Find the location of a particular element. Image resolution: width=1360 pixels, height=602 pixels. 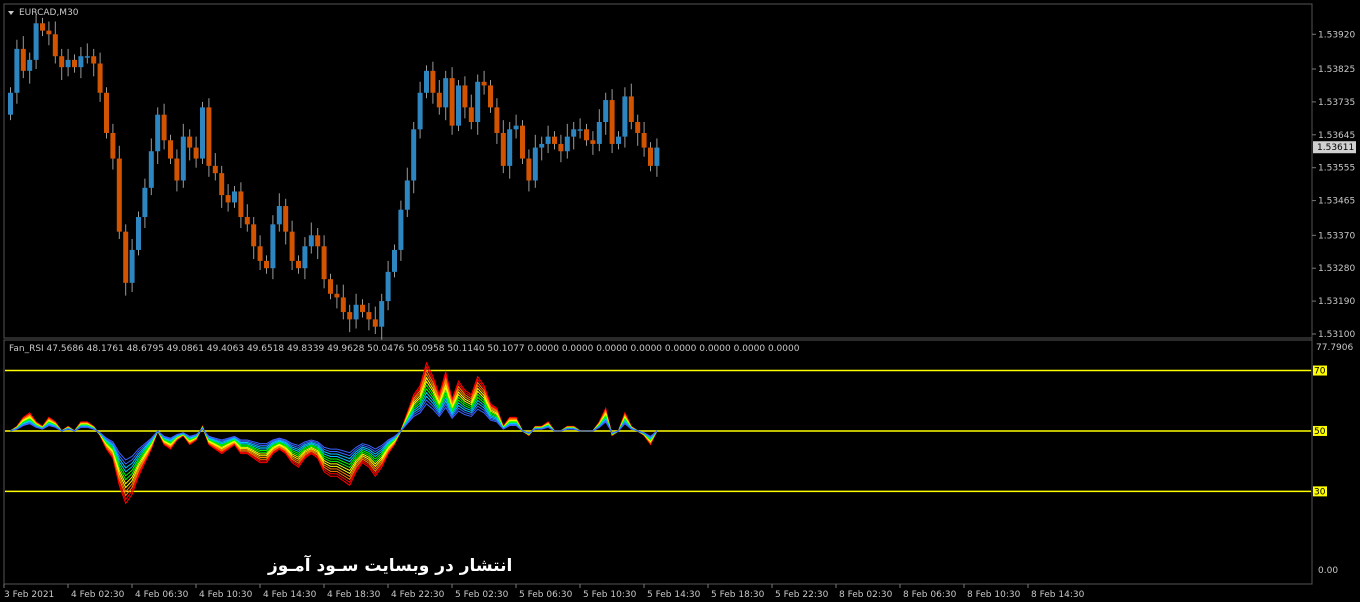

time-tick-label: 3 Feb 2021 is located at coordinates (29, 595).